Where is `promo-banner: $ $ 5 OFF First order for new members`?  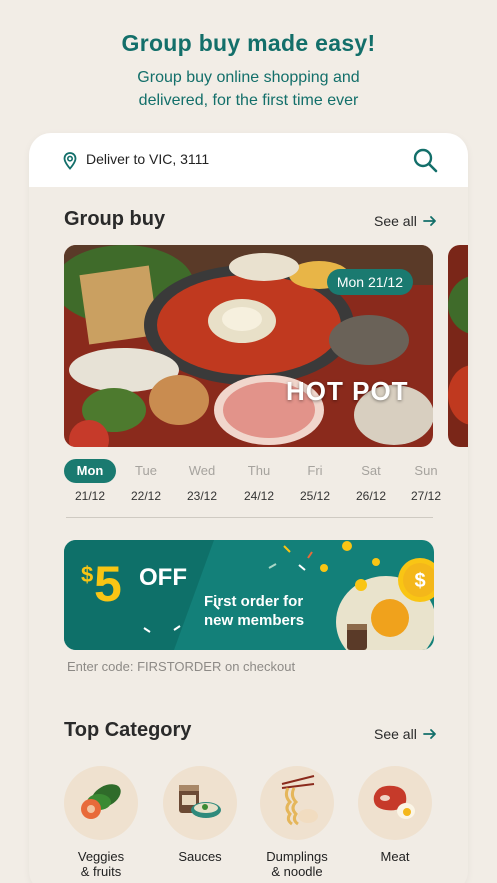 promo-banner: $ $ 5 OFF First order for new members is located at coordinates (249, 595).